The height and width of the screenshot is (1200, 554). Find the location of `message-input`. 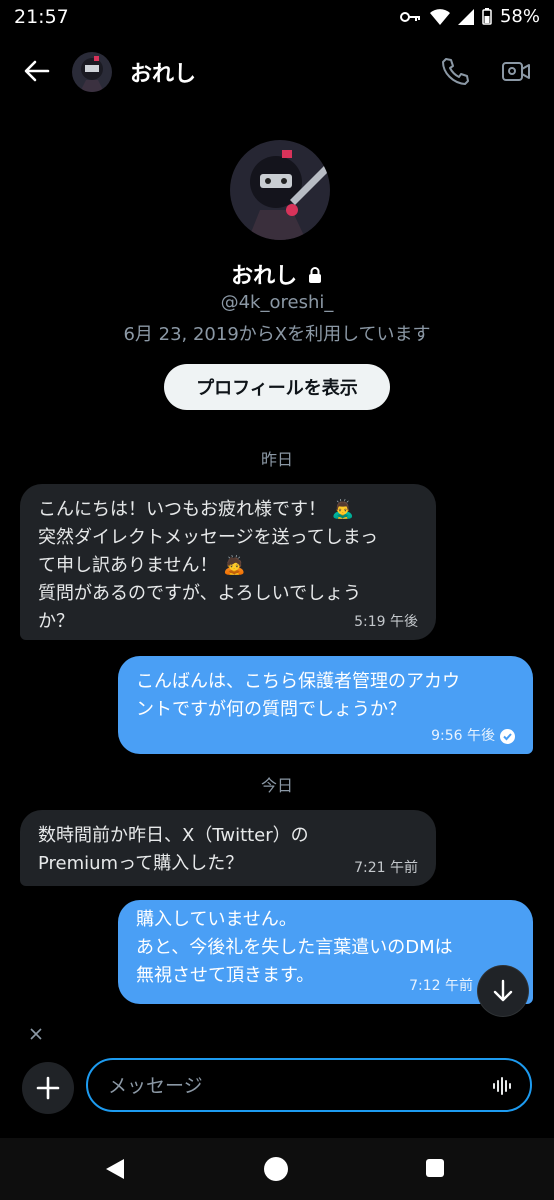

message-input is located at coordinates (288, 1086).